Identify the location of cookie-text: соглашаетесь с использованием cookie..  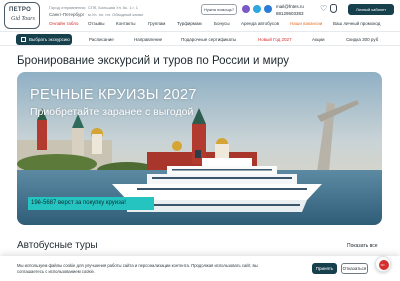
(56, 271).